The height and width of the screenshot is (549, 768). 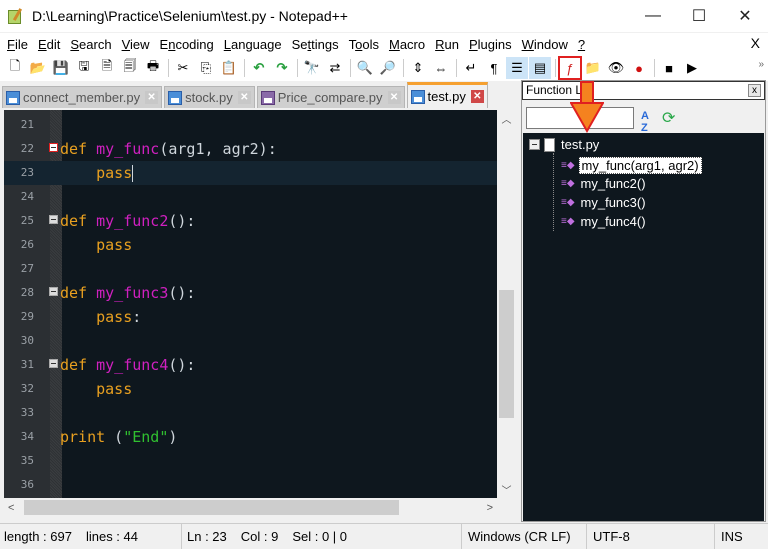 What do you see at coordinates (692, 68) in the screenshot?
I see `play-macro-icon: ▶` at bounding box center [692, 68].